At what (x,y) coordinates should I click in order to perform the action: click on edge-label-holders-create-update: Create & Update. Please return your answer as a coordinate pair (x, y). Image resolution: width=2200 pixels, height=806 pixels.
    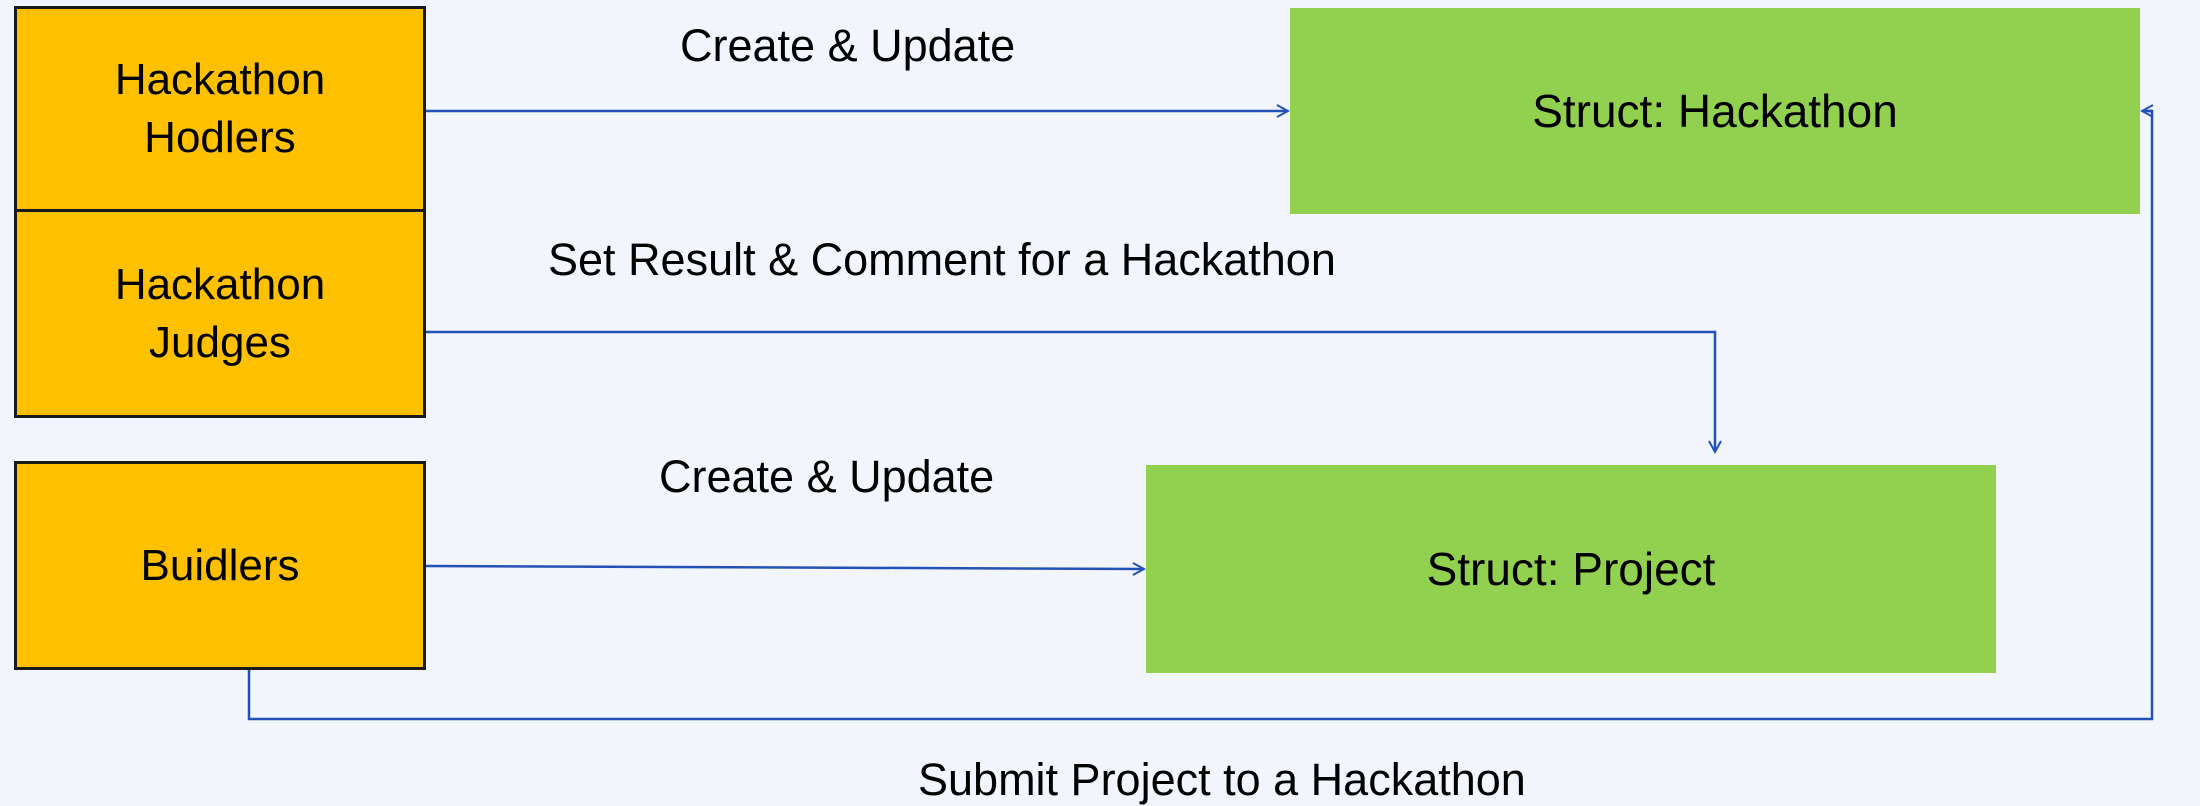
    Looking at the image, I should click on (848, 45).